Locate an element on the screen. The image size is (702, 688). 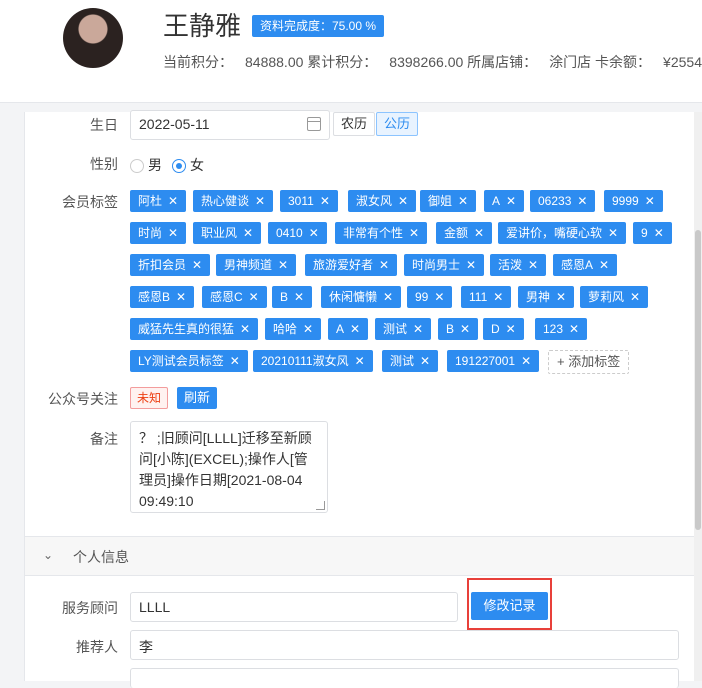
member-tag: 时尚男士 ✕ is located at coordinates (444, 265).